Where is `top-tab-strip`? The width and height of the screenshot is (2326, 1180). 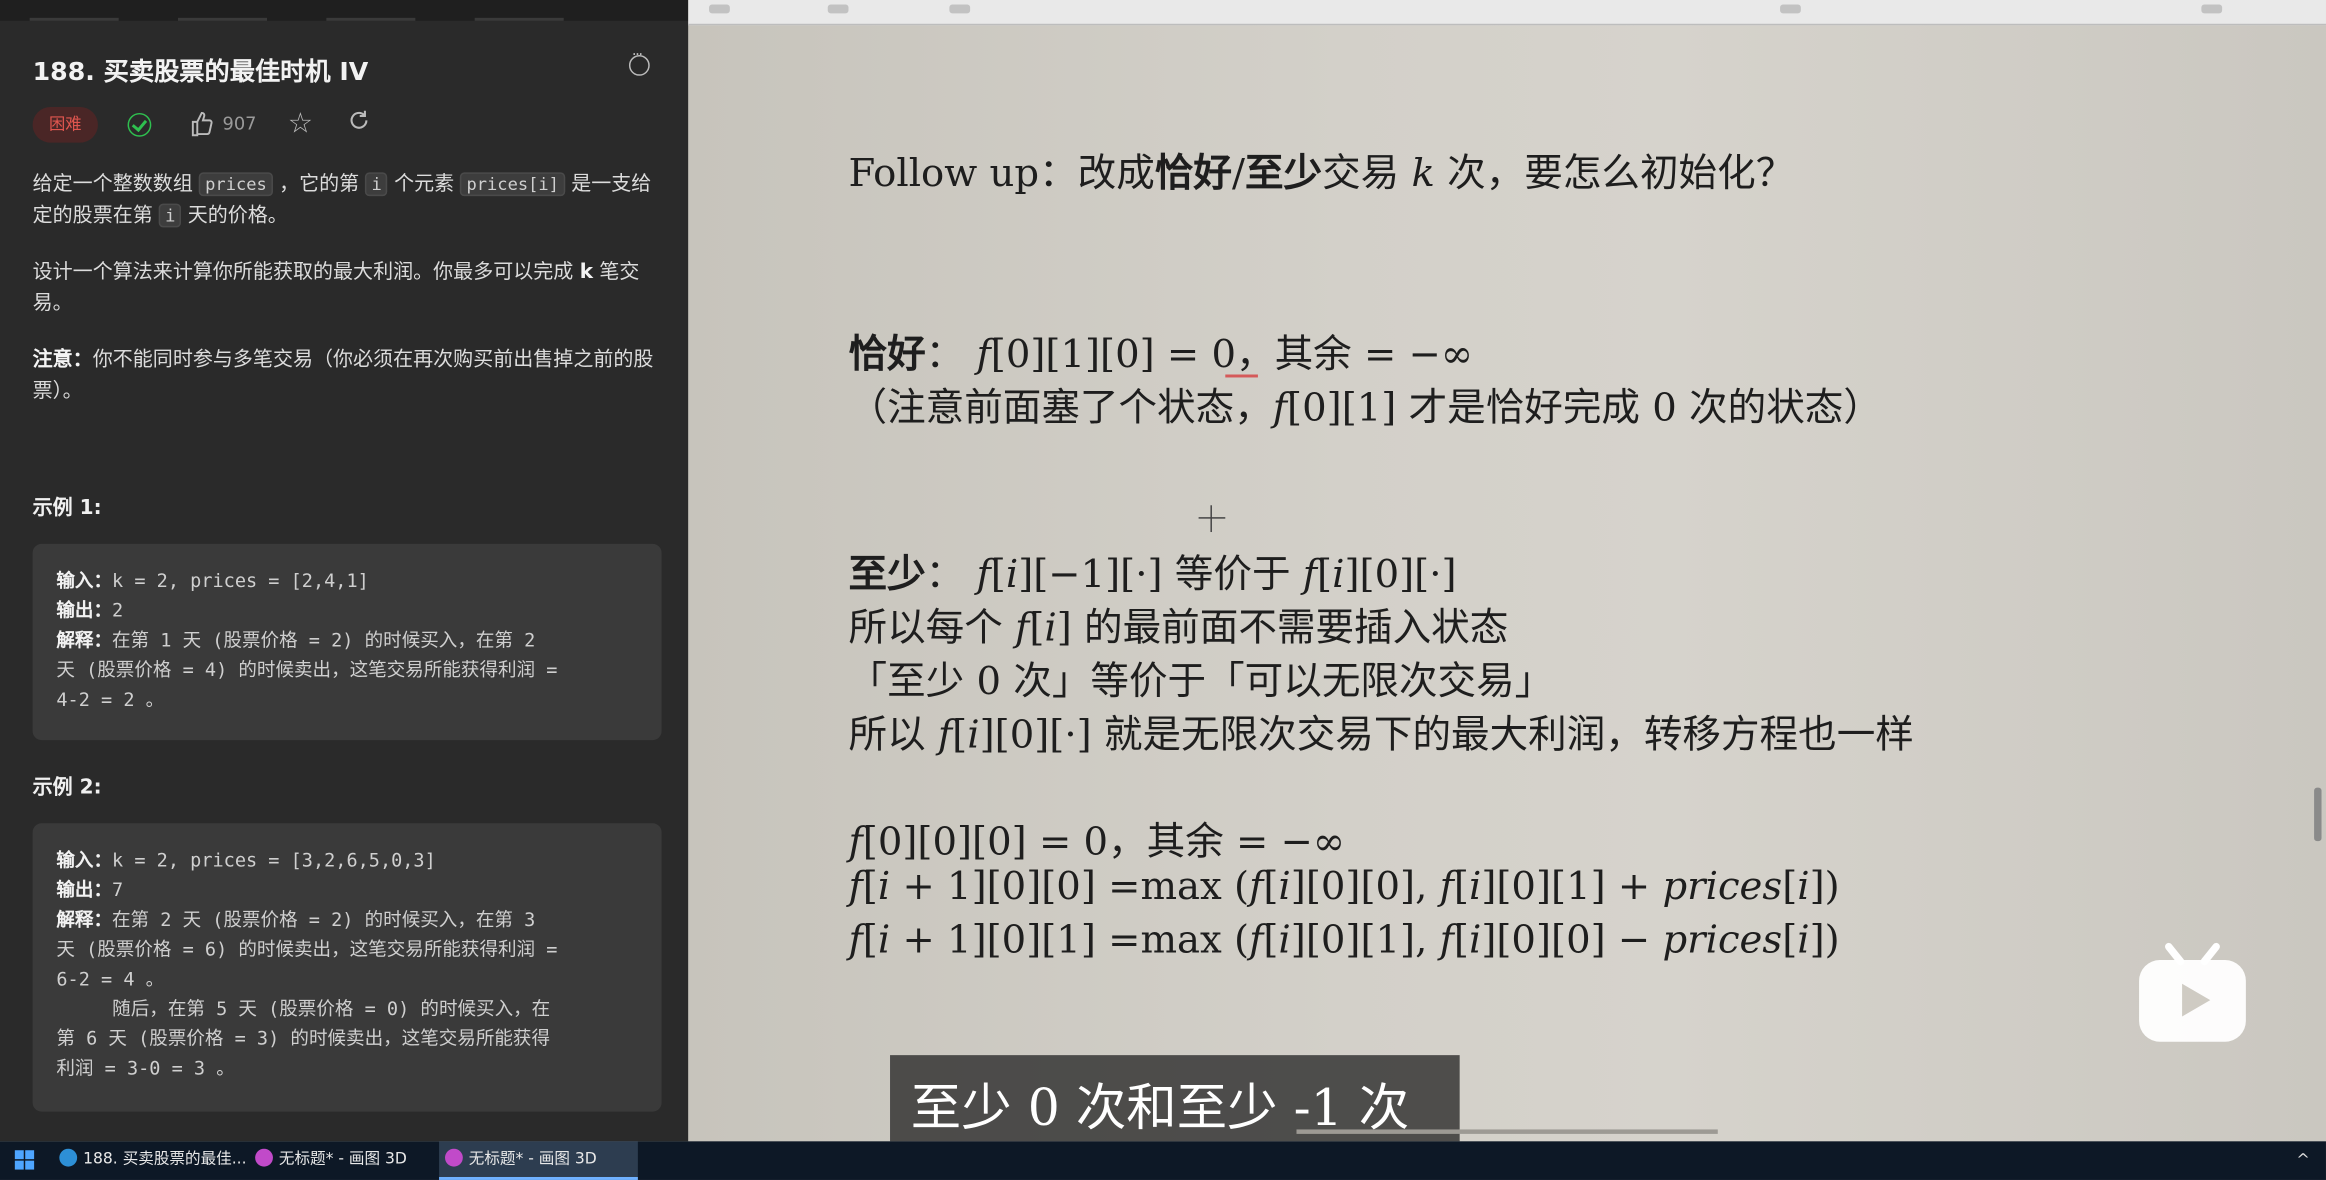 top-tab-strip is located at coordinates (344, 10).